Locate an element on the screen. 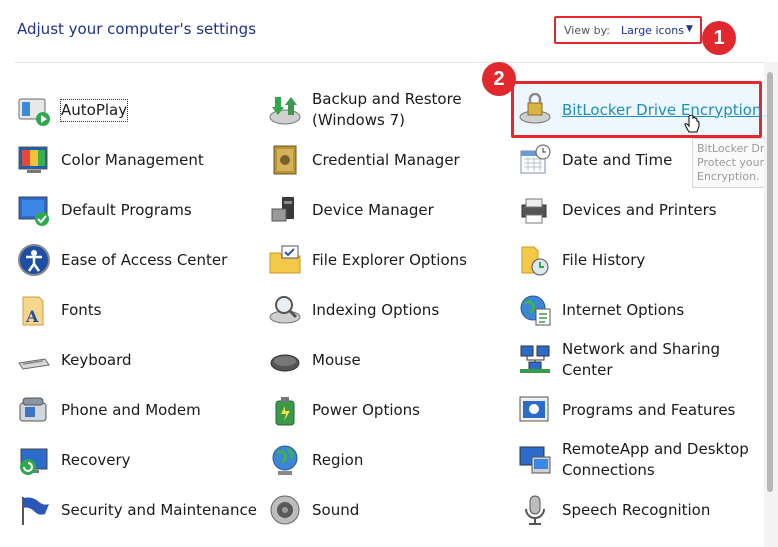  item-label: Color Management is located at coordinates (132, 159).